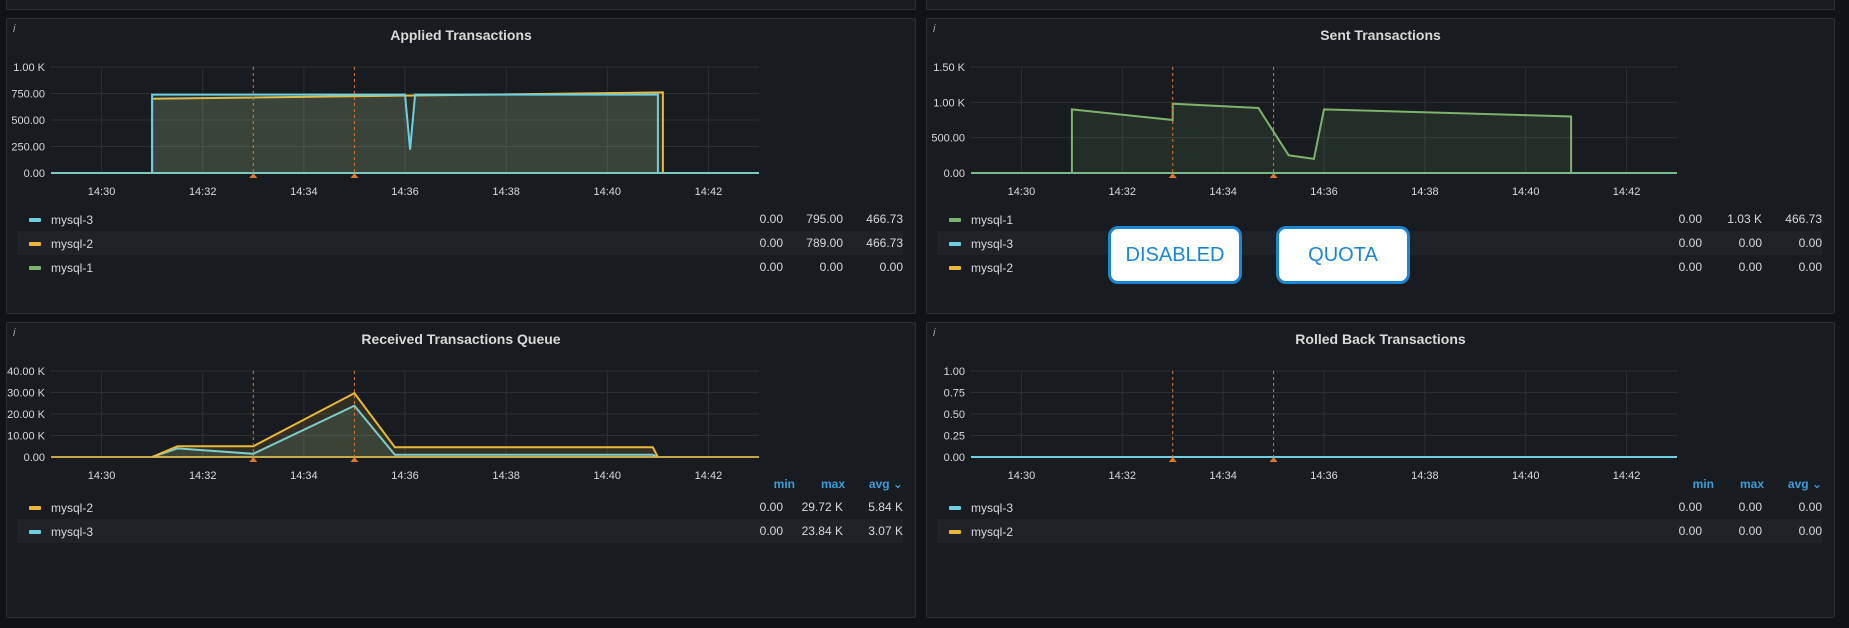  Describe the element at coordinates (1379, 531) in the screenshot. I see `legend-item-mysql-2: mysql-2 0.00 0.00 0.00` at that location.